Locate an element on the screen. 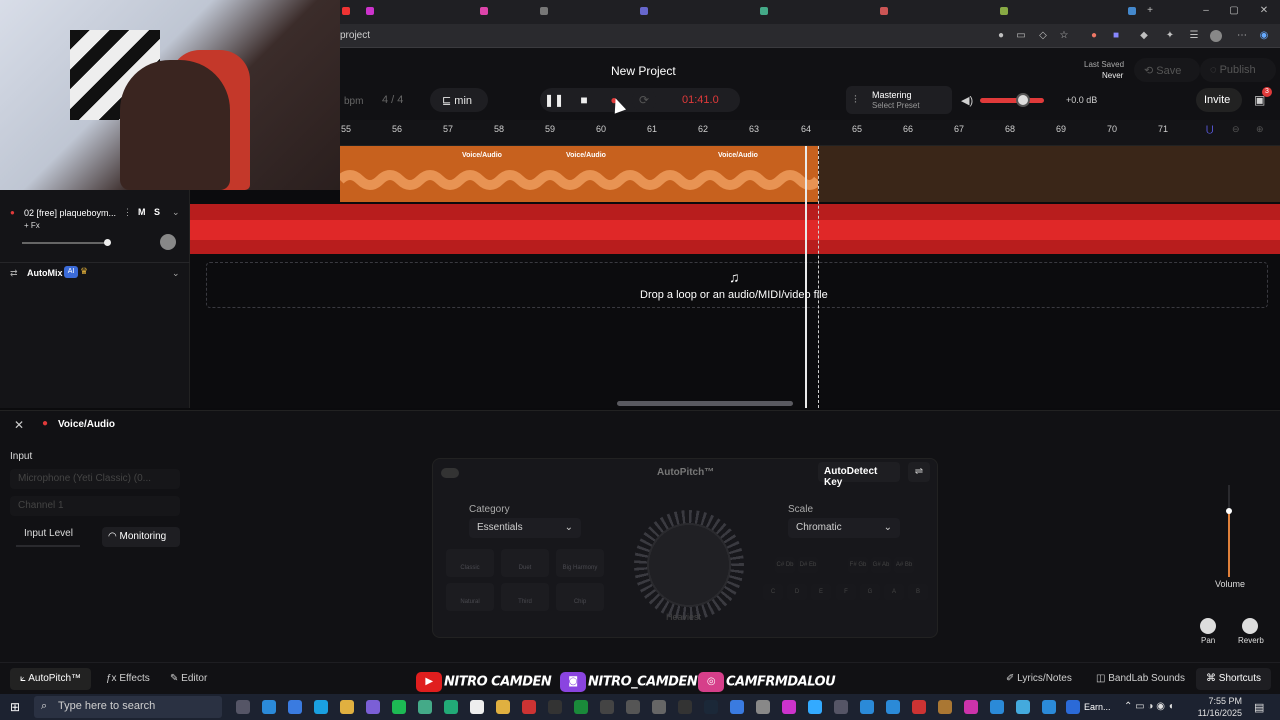 This screenshot has height=720, width=1280. mastering-selector: ⫶ Mastering Select Preset is located at coordinates (899, 100).